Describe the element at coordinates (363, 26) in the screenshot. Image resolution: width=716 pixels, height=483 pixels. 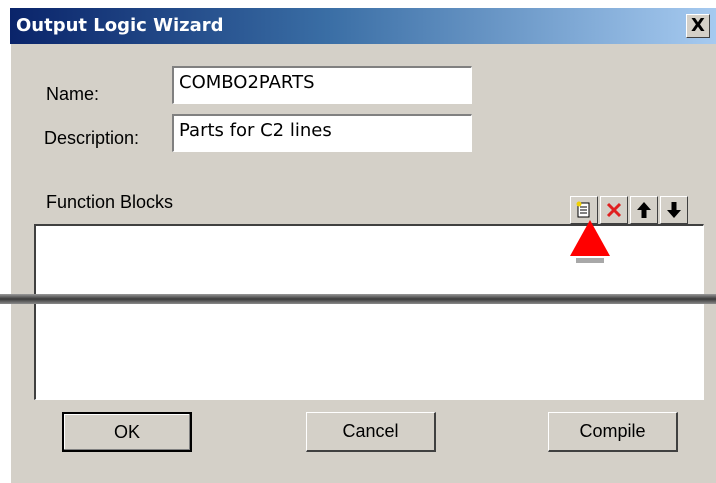
I see `title-bar: Output Logic Wizard X` at that location.